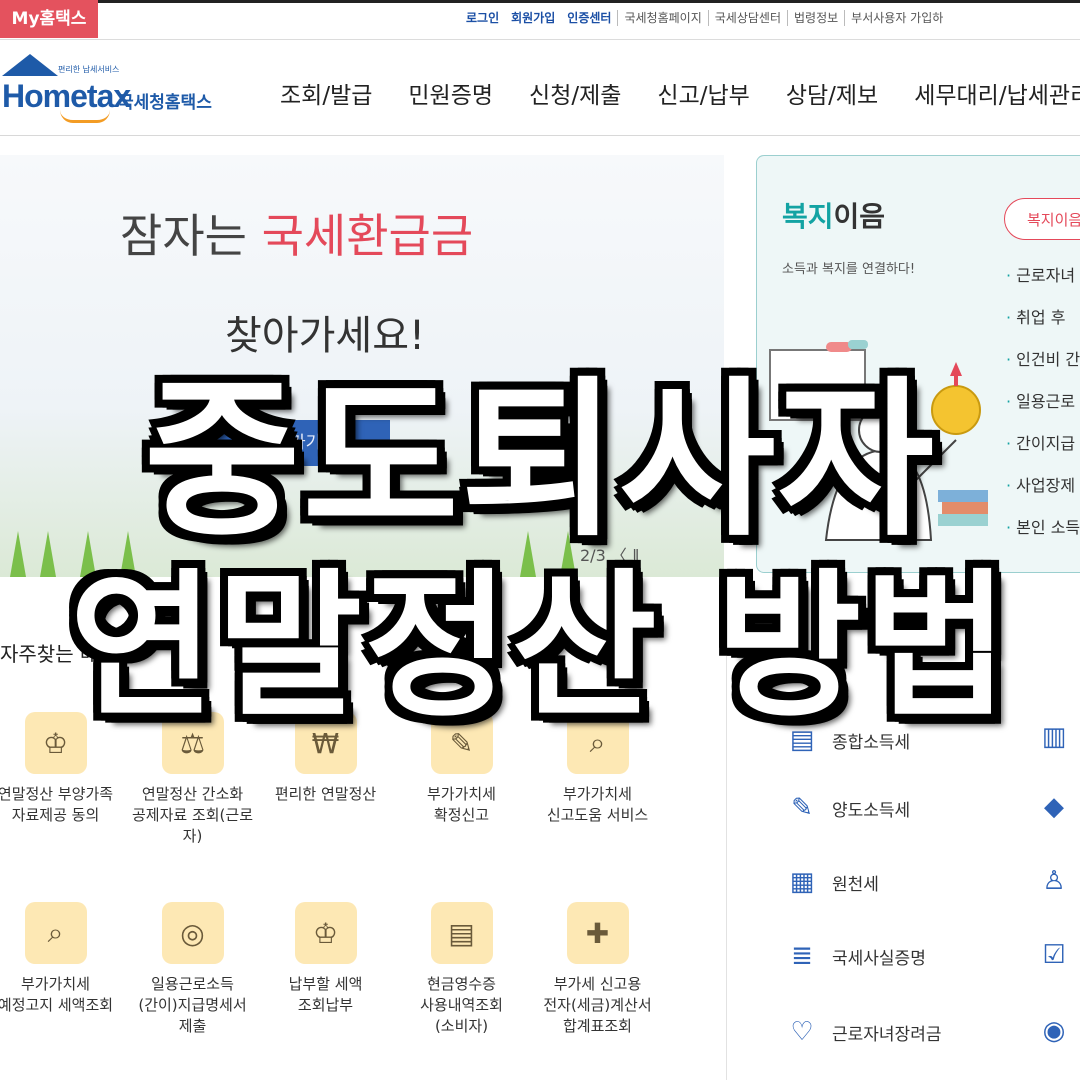 The height and width of the screenshot is (1080, 1080). I want to click on logo-tagline: 편리한 납세서비스, so click(89, 69).